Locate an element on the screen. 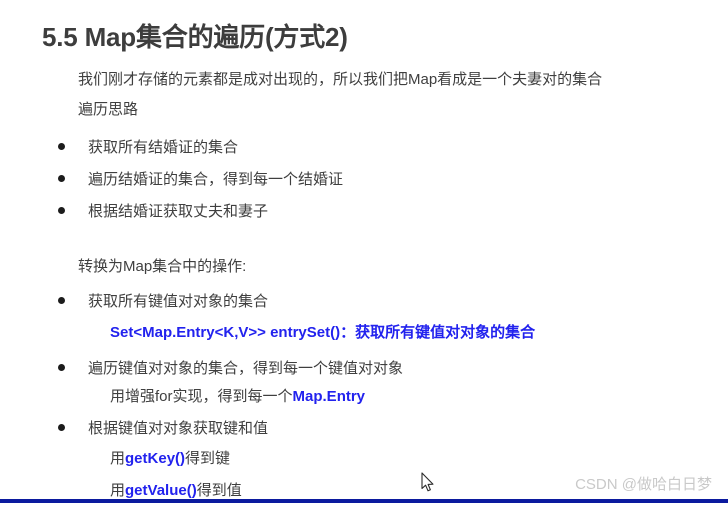 The image size is (728, 510). getvalue-hint-prefix: 用 is located at coordinates (118, 490).